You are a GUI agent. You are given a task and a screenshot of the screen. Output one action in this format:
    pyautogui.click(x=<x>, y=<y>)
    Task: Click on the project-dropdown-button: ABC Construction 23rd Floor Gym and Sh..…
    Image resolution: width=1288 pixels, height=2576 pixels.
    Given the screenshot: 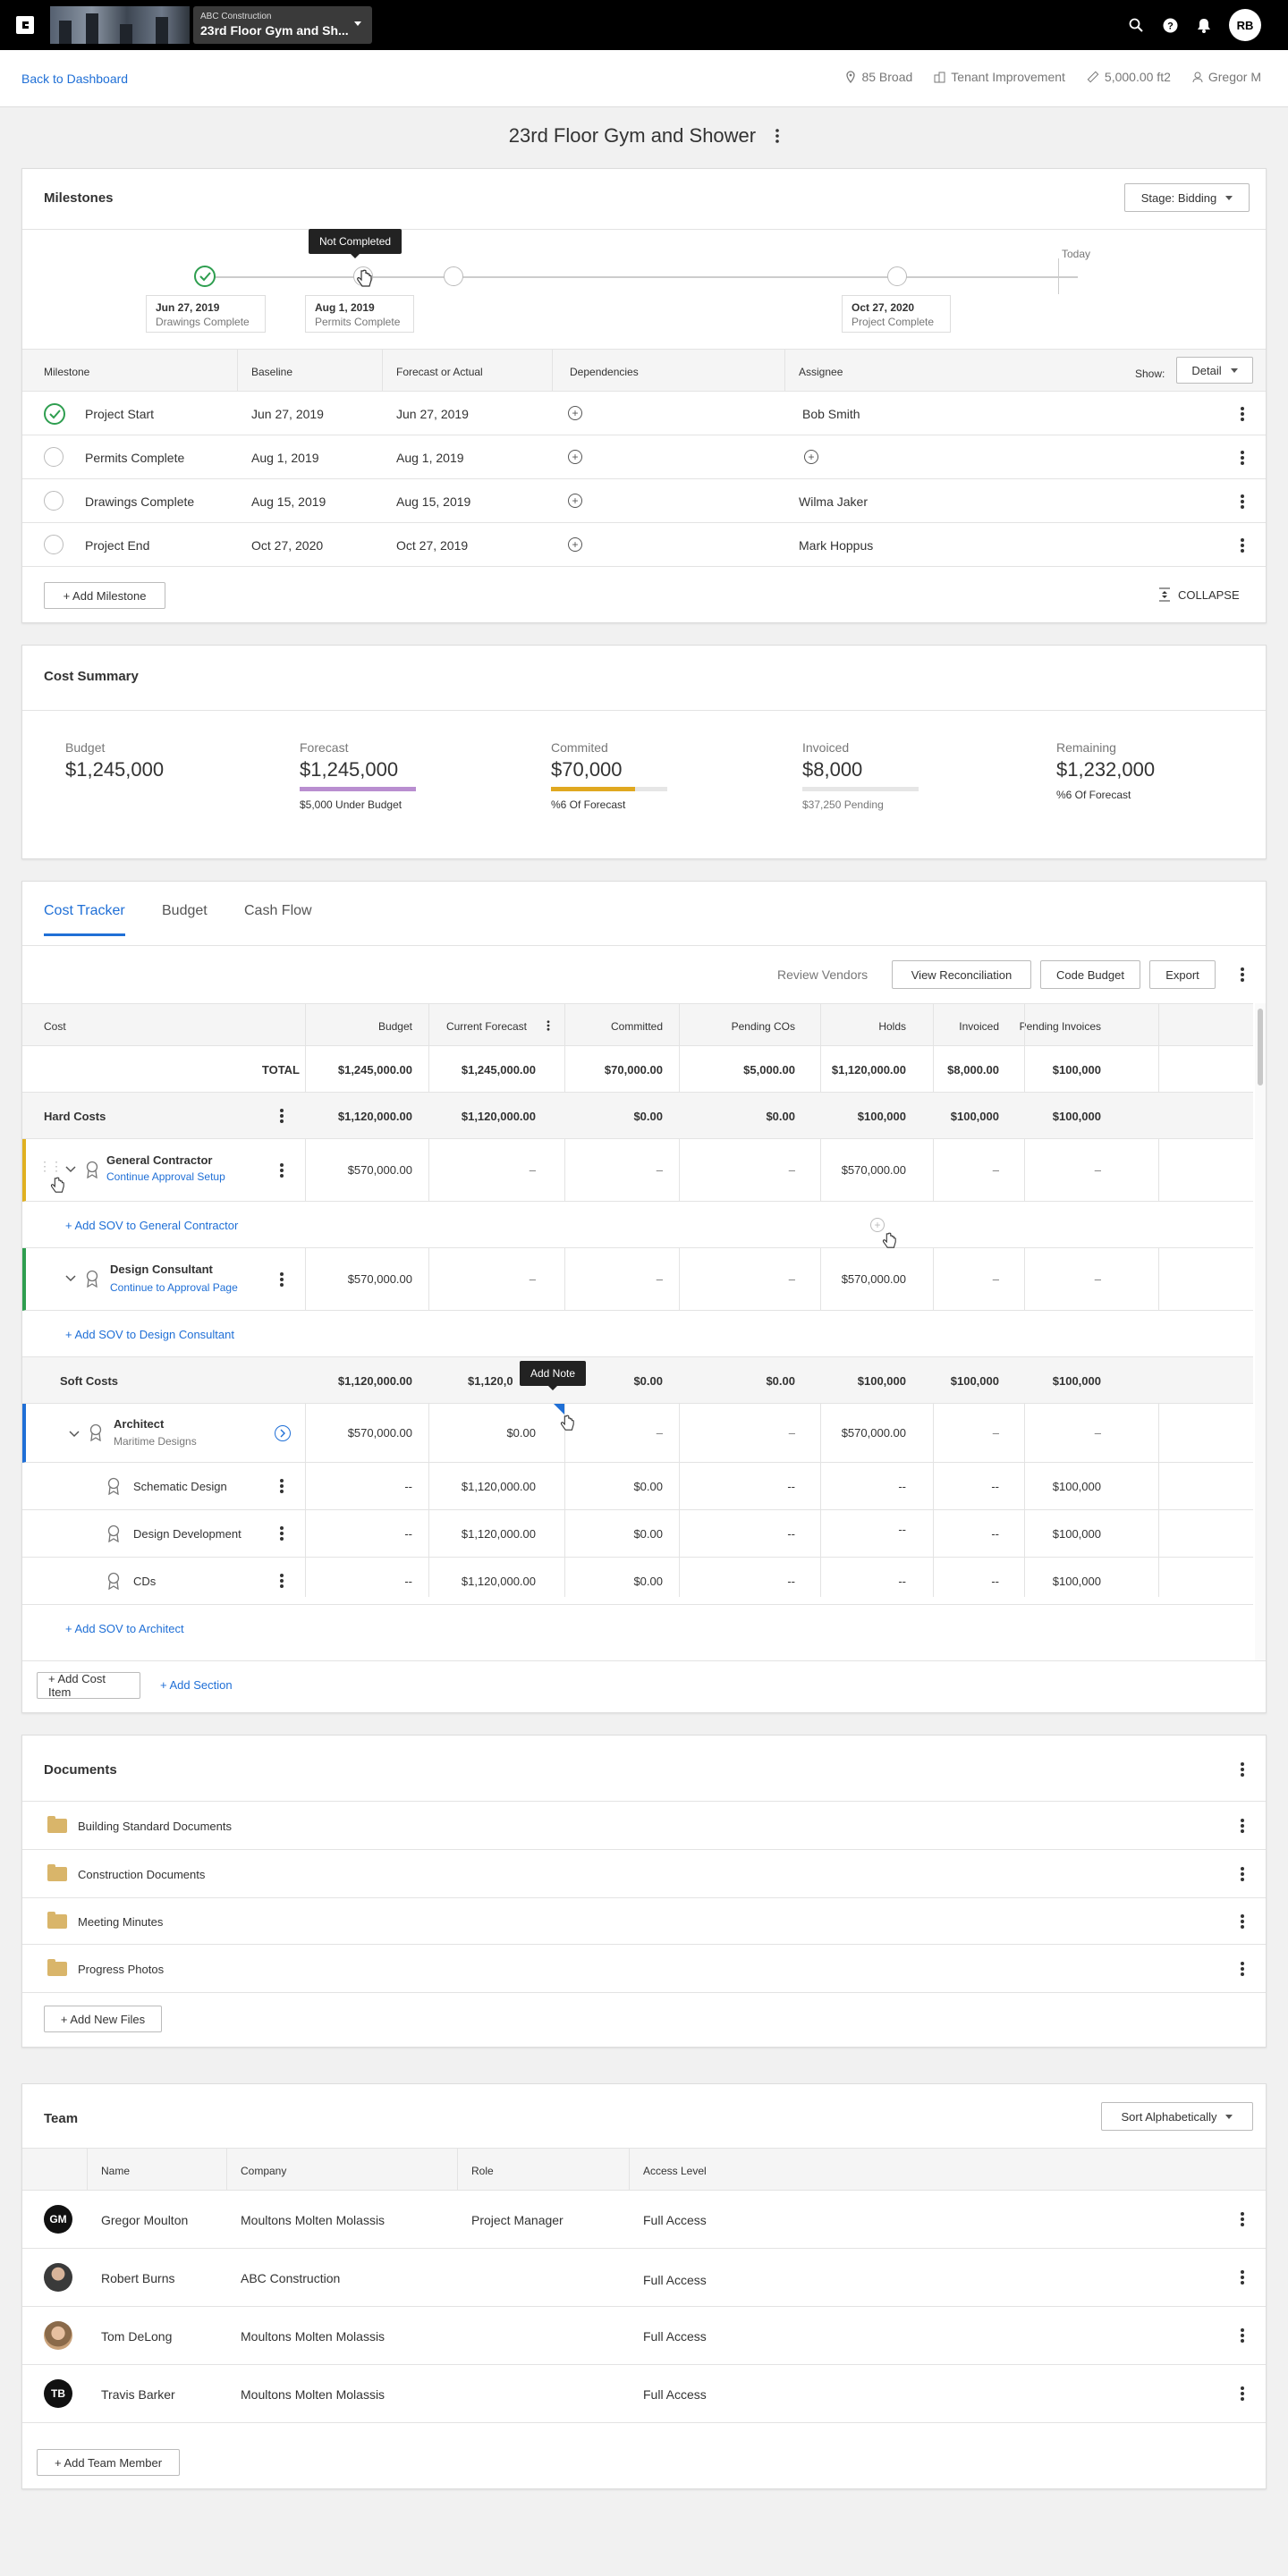 What is the action you would take?
    pyautogui.click(x=282, y=25)
    